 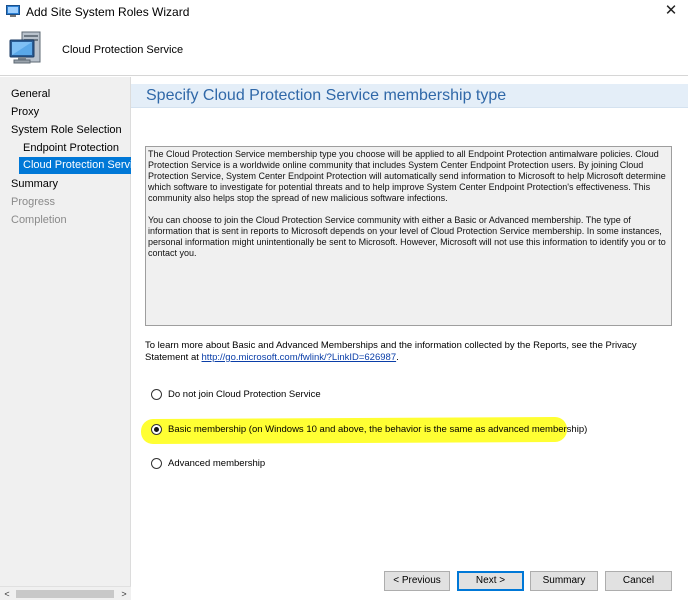 I want to click on sidebar-item-proxy: Proxy, so click(x=25, y=112).